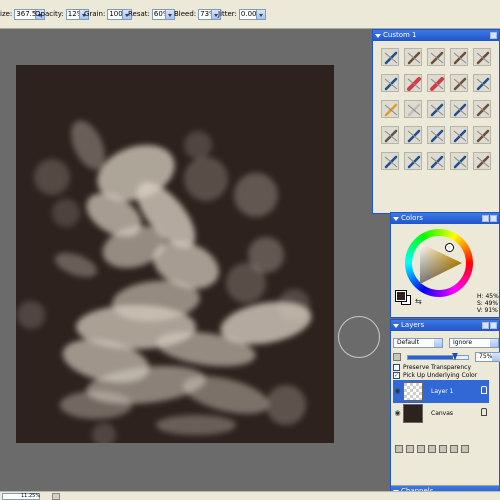  Describe the element at coordinates (443, 449) in the screenshot. I see `group-layers-icon` at that location.